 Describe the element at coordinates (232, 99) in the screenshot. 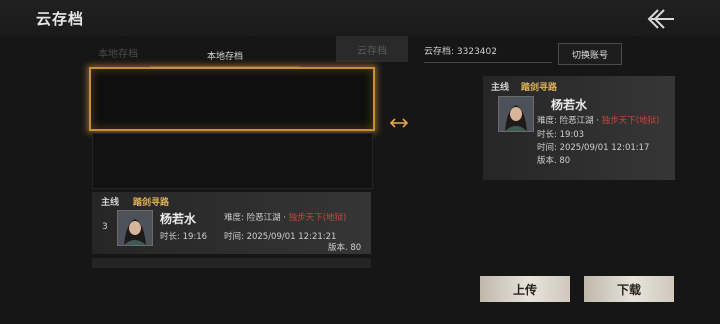

I see `save-slot-selected` at that location.